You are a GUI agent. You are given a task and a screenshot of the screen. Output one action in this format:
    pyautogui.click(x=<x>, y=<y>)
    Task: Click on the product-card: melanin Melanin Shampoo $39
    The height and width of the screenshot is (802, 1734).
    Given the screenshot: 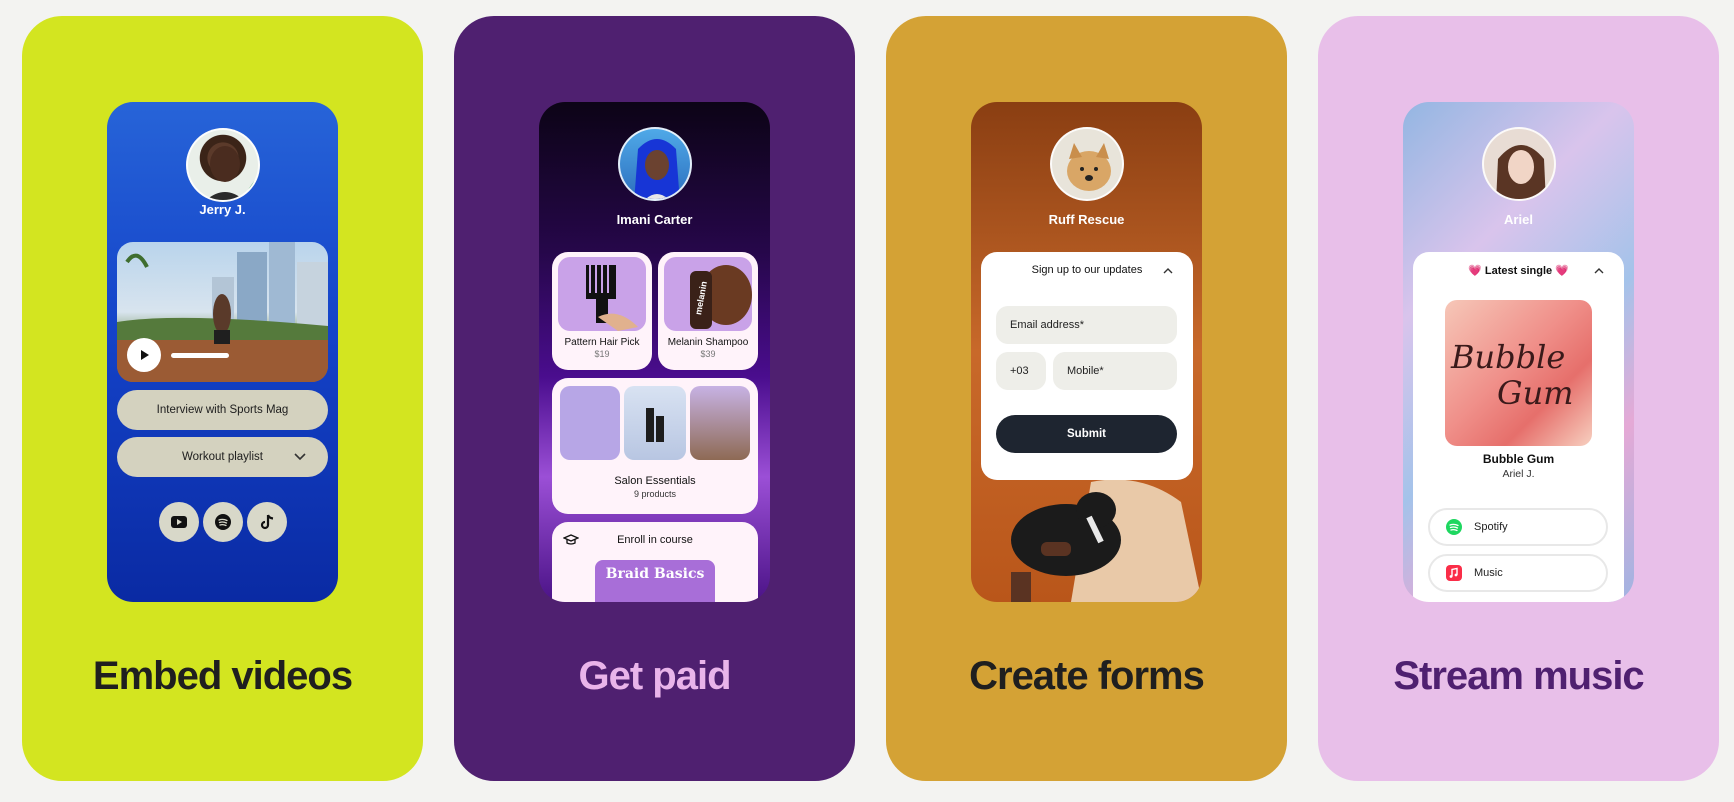 What is the action you would take?
    pyautogui.click(x=708, y=311)
    